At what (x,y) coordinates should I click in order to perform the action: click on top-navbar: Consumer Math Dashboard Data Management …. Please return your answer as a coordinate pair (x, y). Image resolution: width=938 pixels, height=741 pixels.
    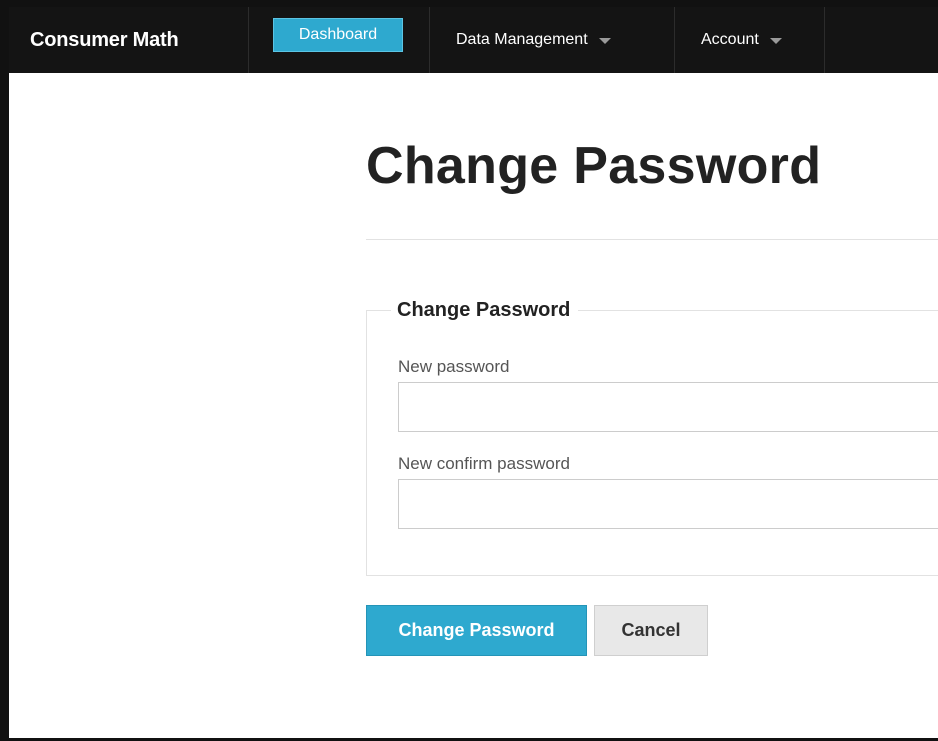
    Looking at the image, I should click on (473, 40).